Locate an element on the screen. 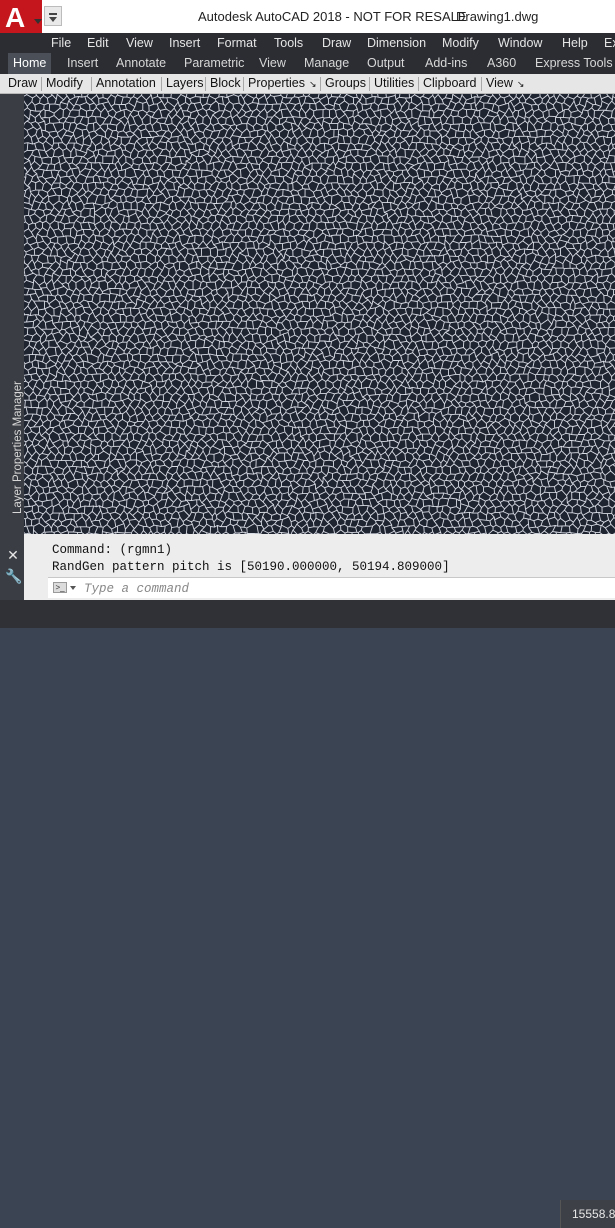  menu-edit: Edit is located at coordinates (98, 43).